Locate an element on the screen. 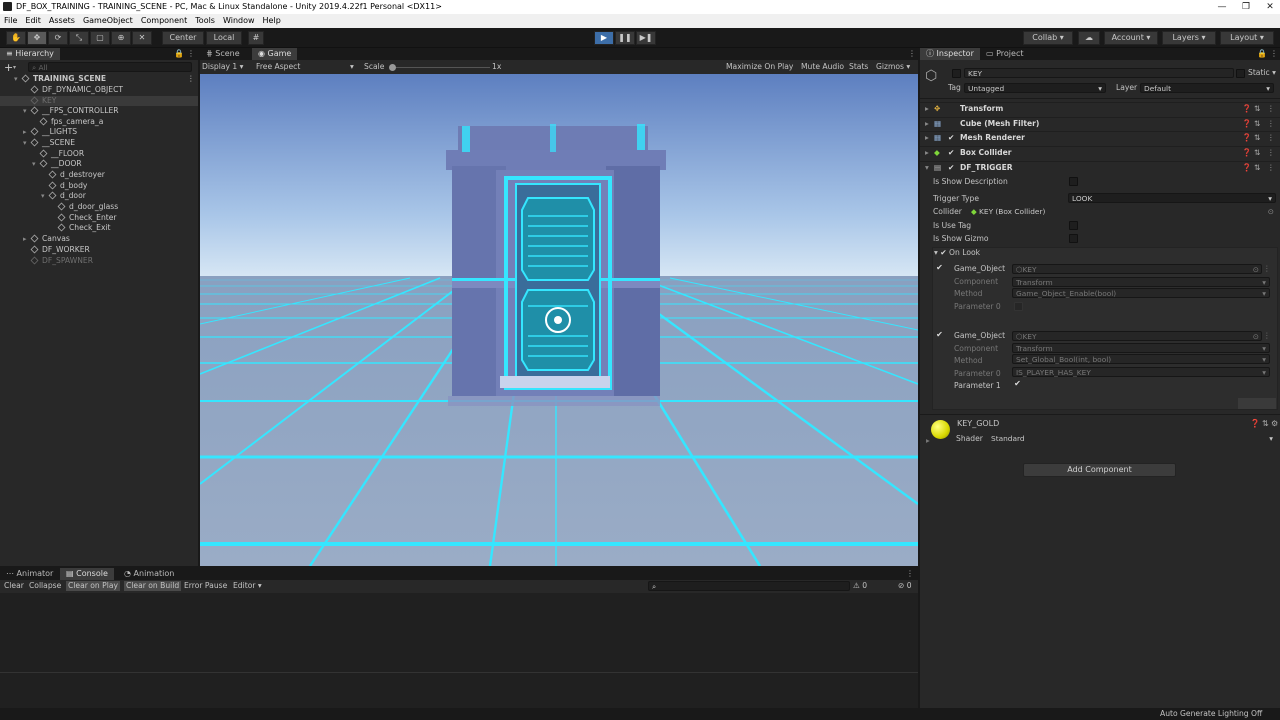 The height and width of the screenshot is (720, 1280). minimize-button: — is located at coordinates (1222, 7).